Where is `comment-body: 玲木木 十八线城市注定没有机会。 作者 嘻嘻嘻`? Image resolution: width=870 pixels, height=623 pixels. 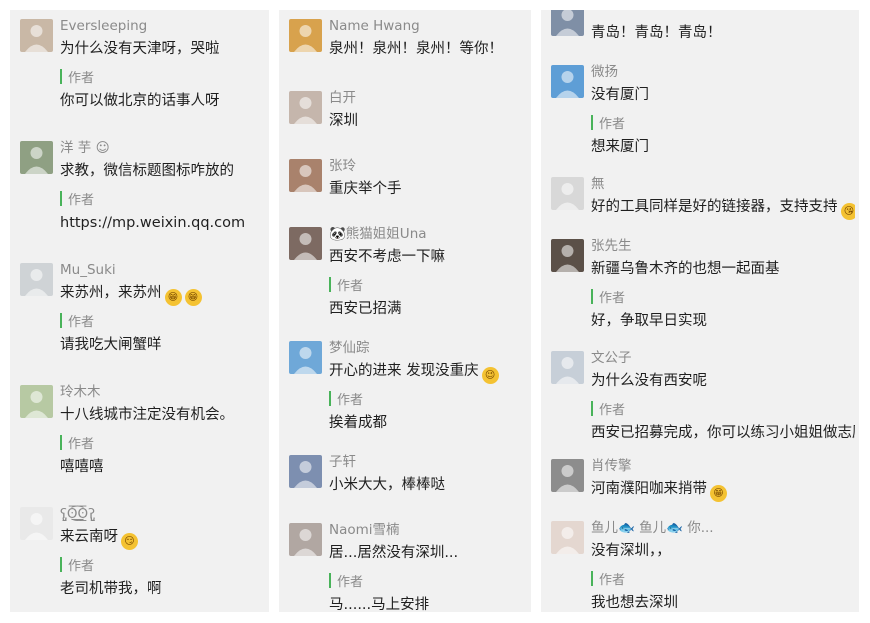 comment-body: 玲木木 十八线城市注定没有机会。 作者 嘻嘻嘻 is located at coordinates (162, 431).